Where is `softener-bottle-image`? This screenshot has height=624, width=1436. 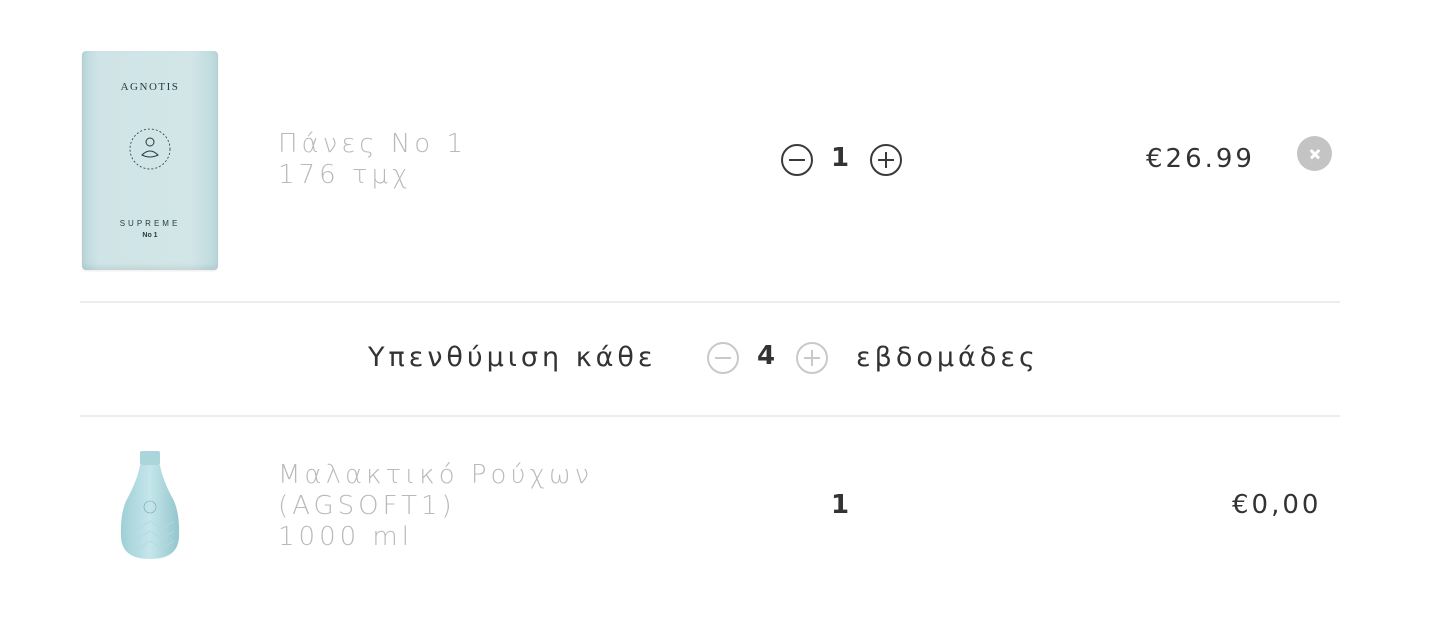 softener-bottle-image is located at coordinates (150, 505).